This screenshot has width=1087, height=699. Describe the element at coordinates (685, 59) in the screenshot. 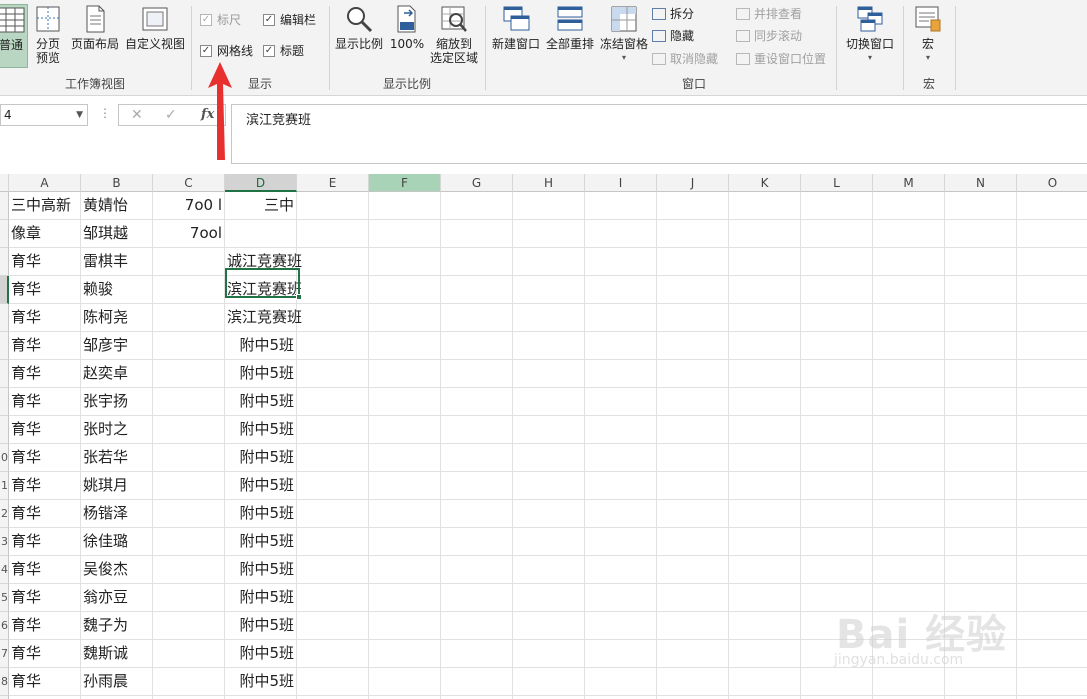

I see `unhide-window-button: 取消隐藏` at that location.